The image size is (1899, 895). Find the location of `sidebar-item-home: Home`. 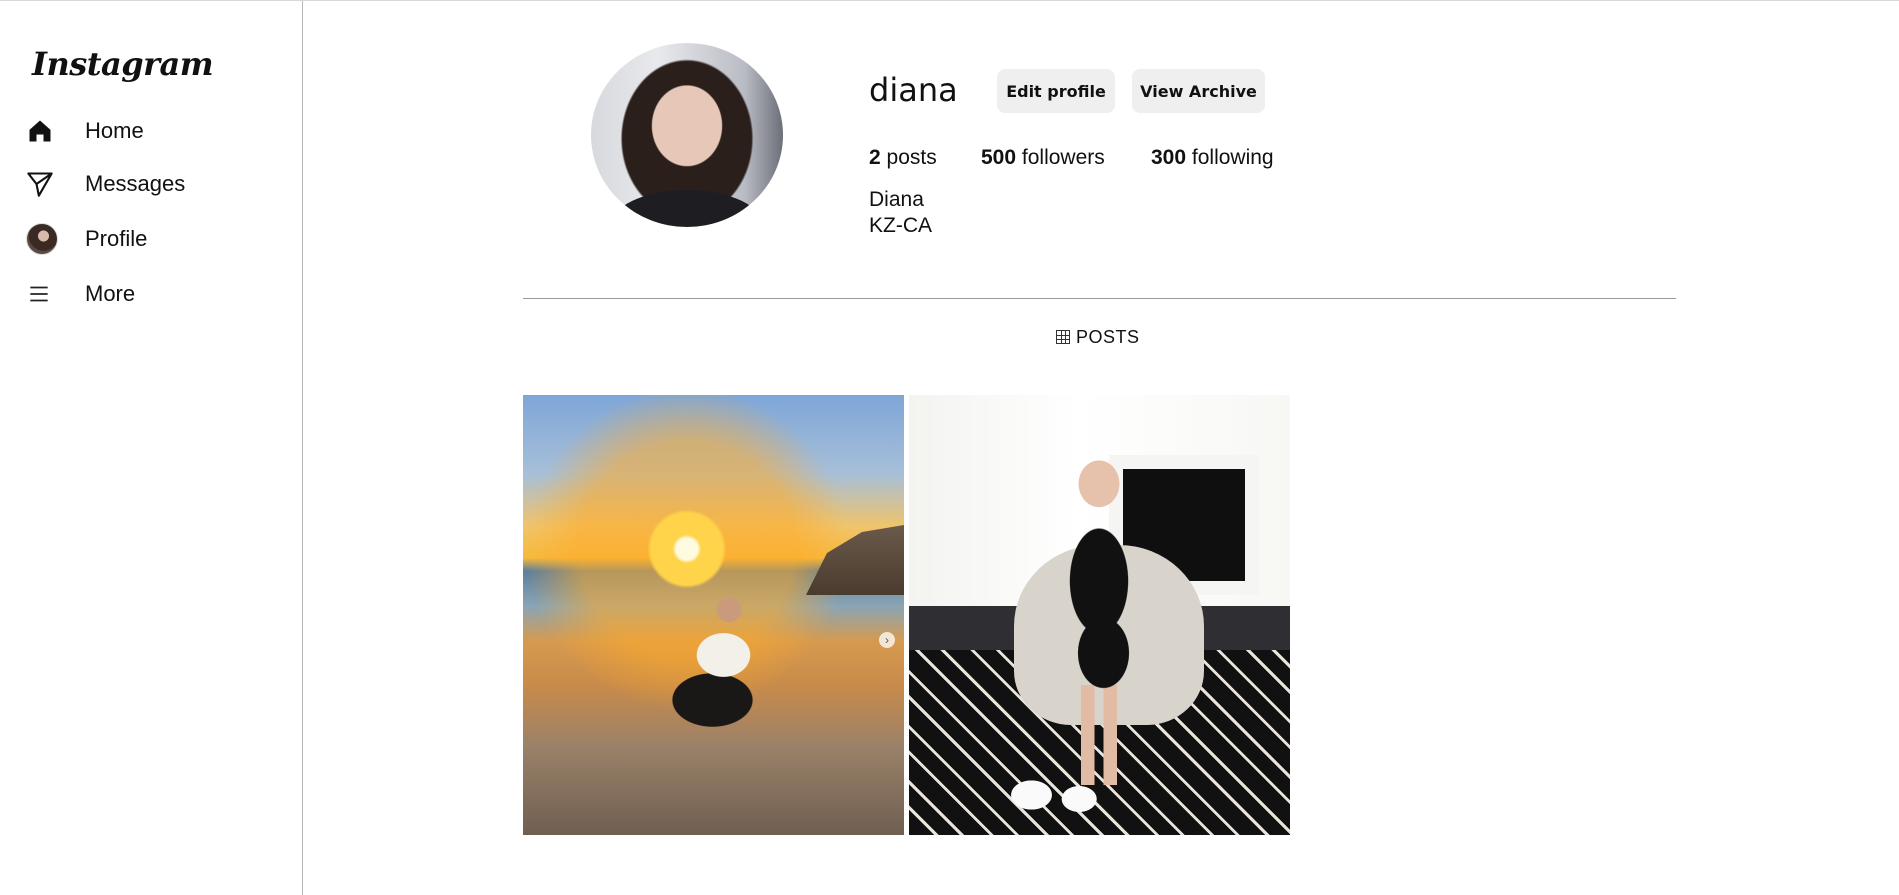

sidebar-item-home: Home is located at coordinates (151, 131).